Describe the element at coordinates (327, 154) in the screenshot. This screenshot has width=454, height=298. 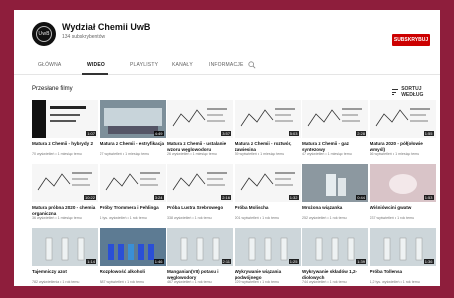
I see `video-meta: 47 wyświetleń • 1 miesiąc temu` at that location.